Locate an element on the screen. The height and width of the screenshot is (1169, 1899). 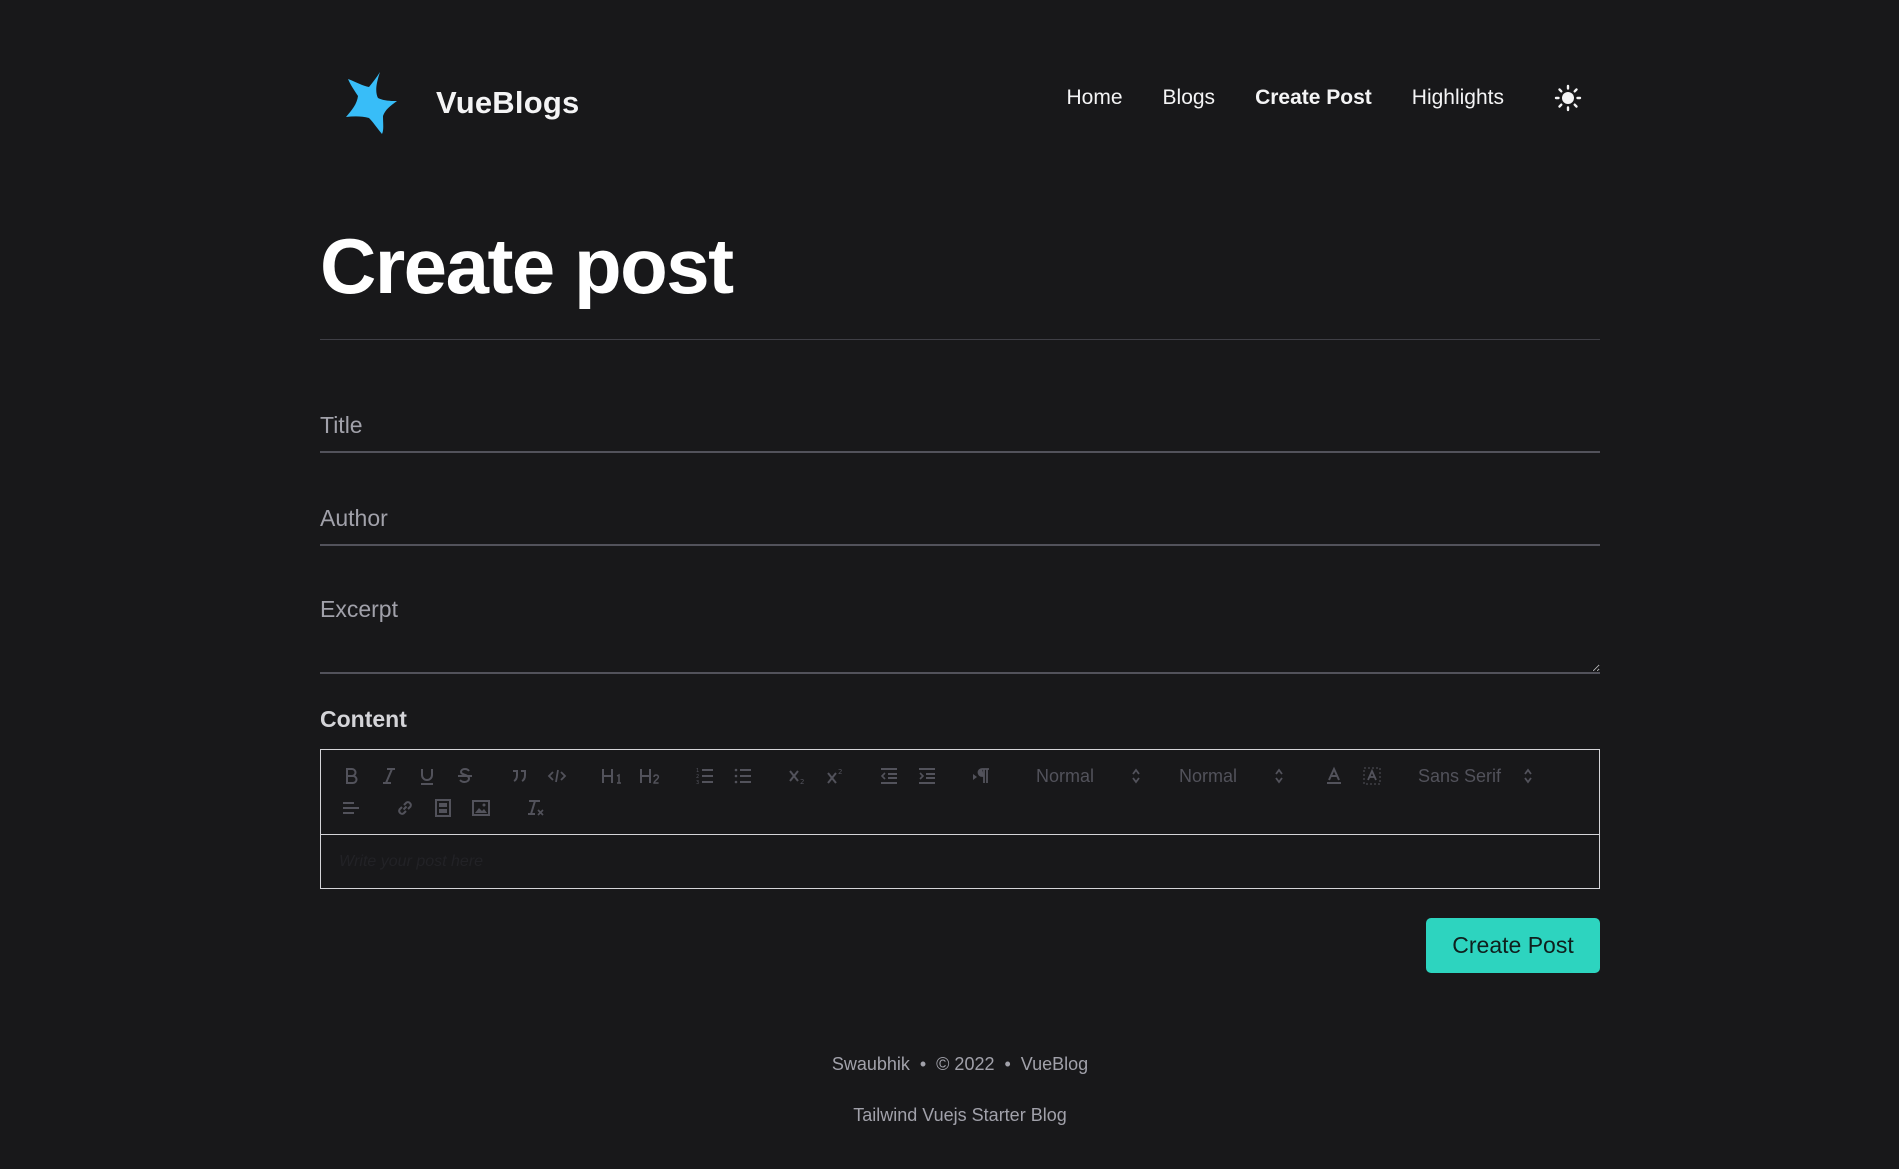
footer-site: VueBlog is located at coordinates (1054, 1064).